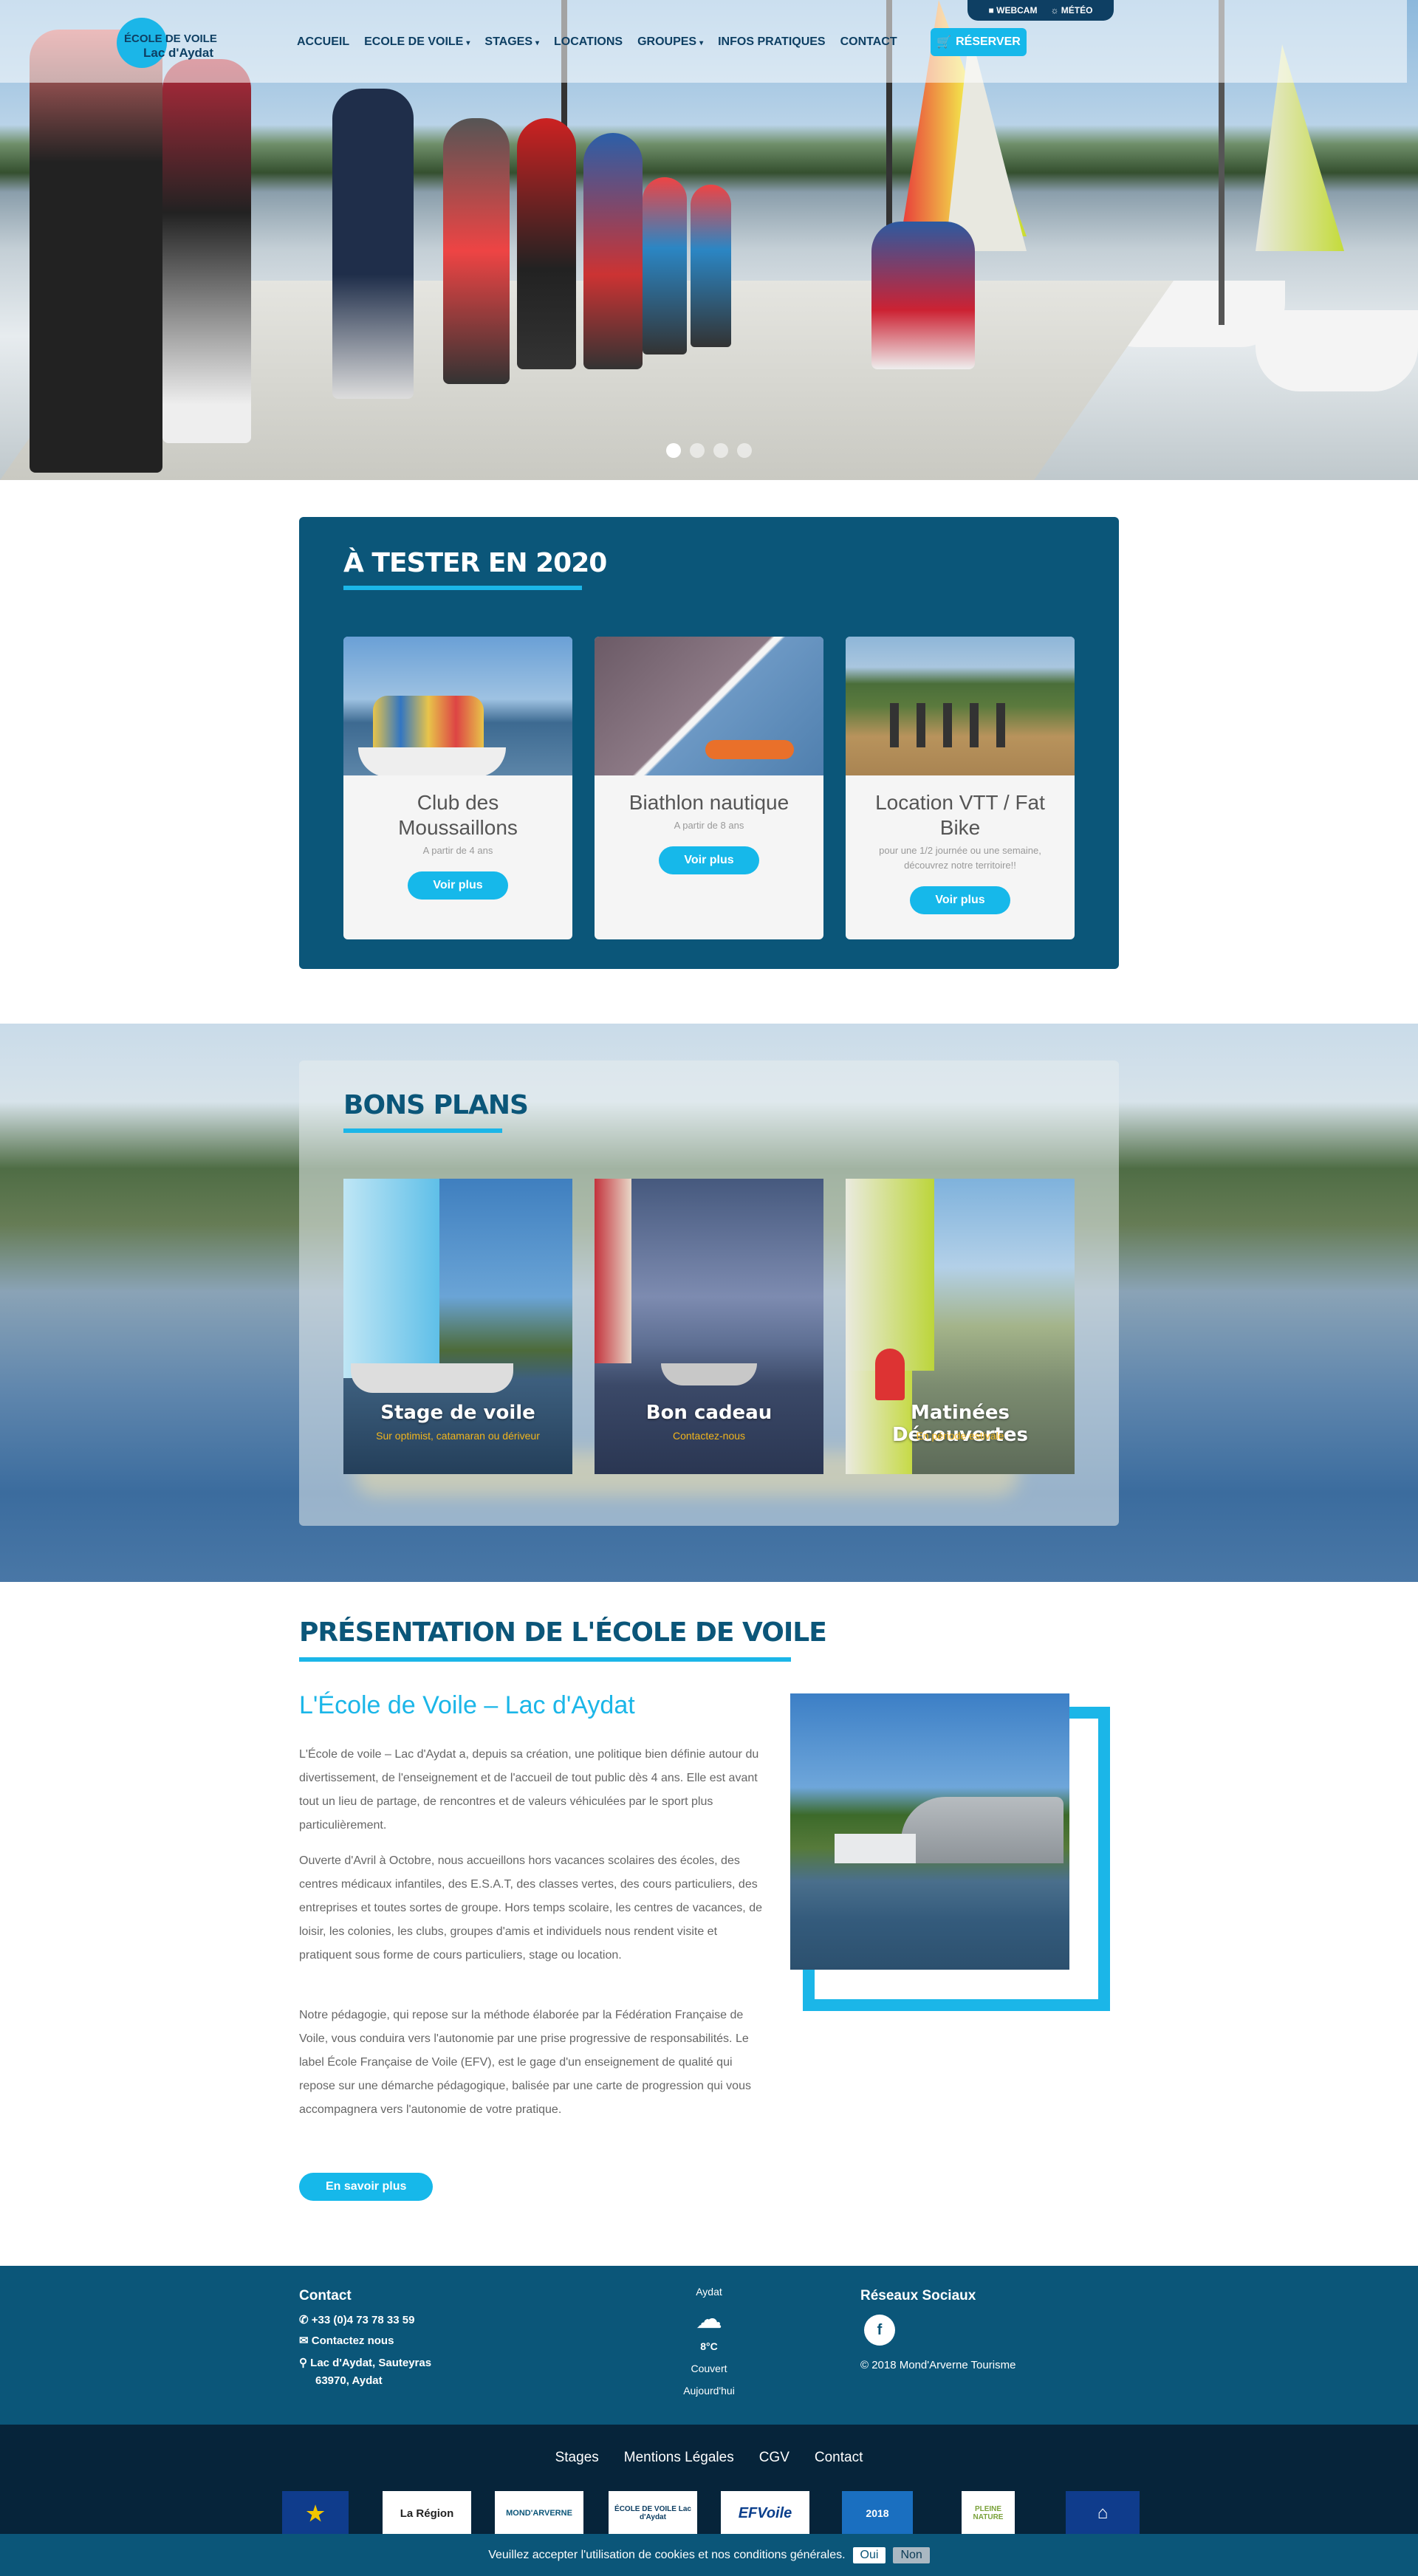  I want to click on footer-address: ⚲ Lac d'Aydat, Sauteyras 63970, Aydat, so click(365, 2372).